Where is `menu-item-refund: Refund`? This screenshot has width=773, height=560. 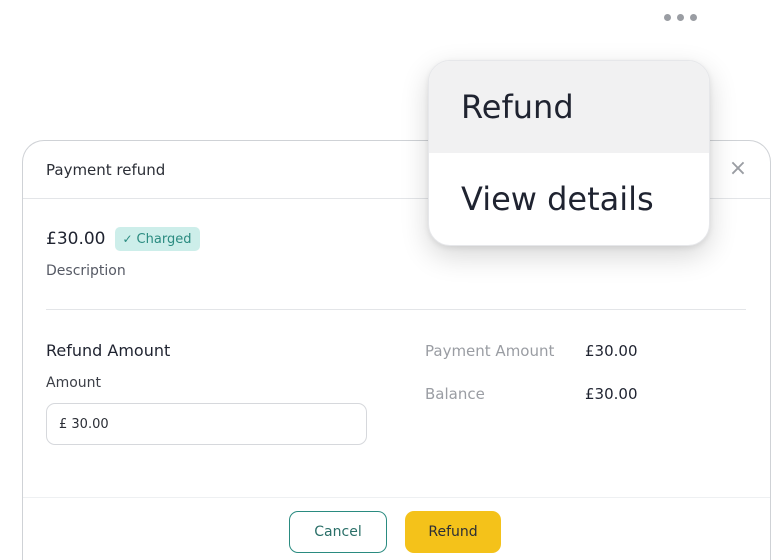 menu-item-refund: Refund is located at coordinates (569, 107).